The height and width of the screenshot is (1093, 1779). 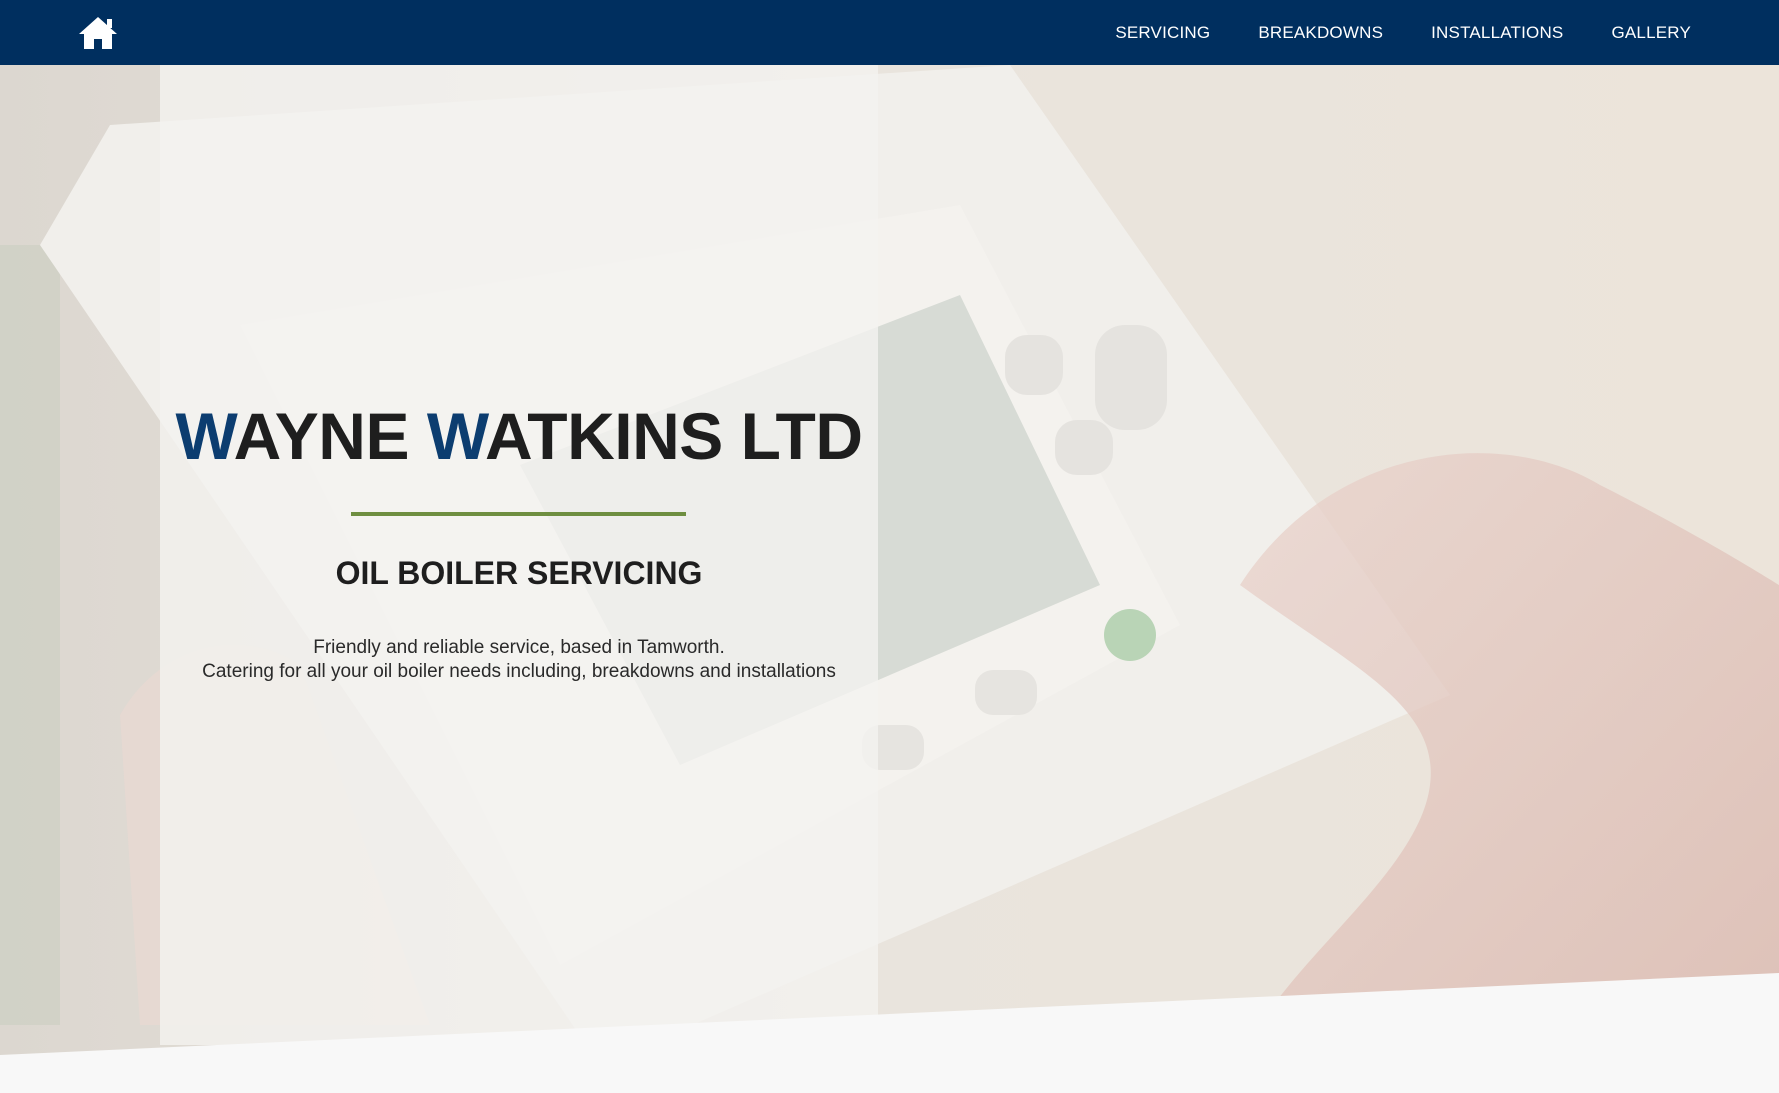 I want to click on company-name-heading: WAYNE WATKINS LTD, so click(x=519, y=436).